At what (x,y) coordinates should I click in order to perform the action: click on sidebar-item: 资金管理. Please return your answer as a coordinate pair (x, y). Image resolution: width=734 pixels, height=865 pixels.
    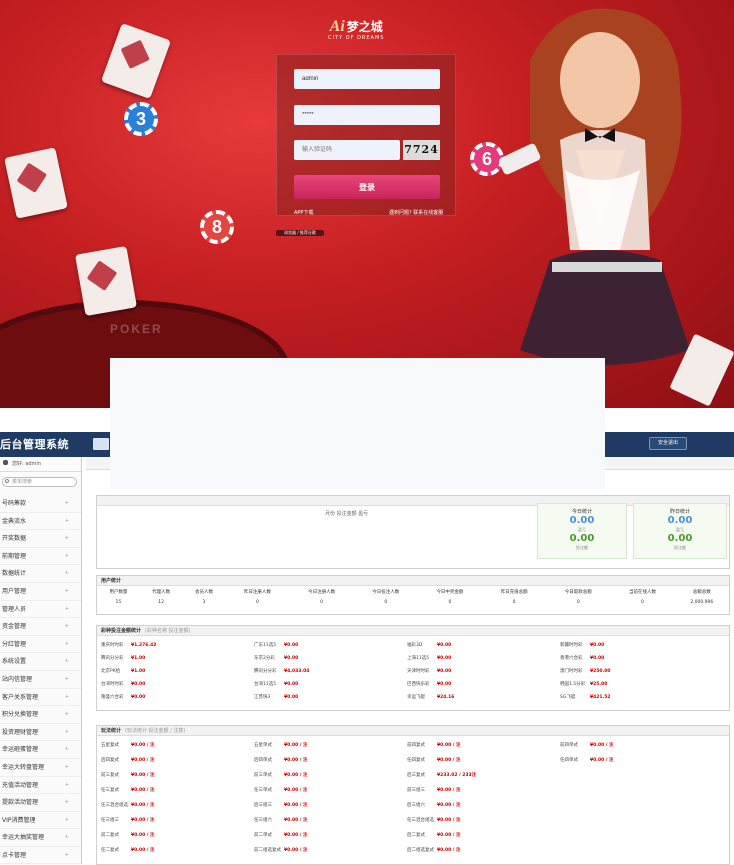
    Looking at the image, I should click on (40, 627).